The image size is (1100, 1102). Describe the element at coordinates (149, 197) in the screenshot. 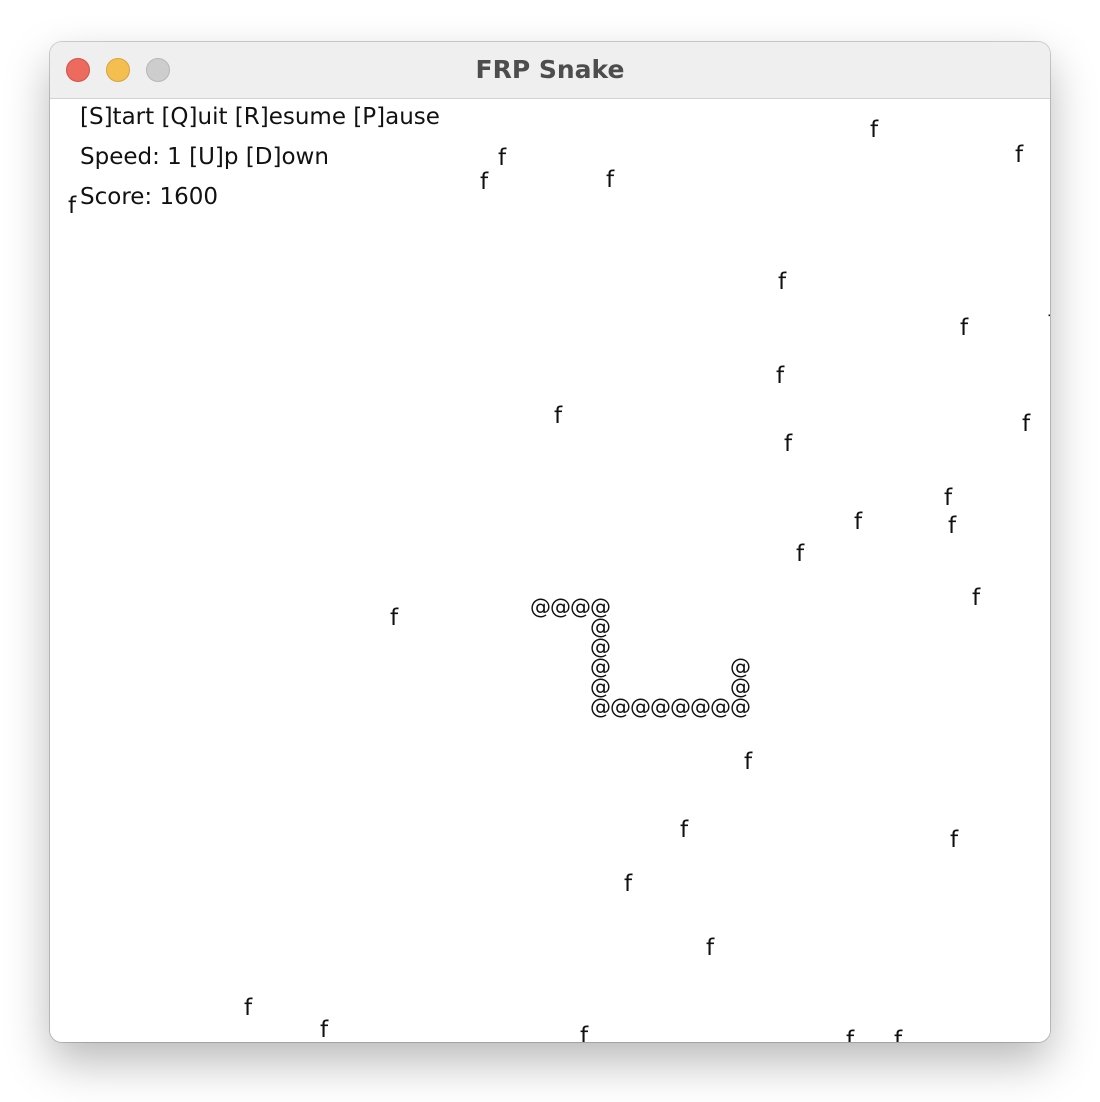

I see `score-text: Score: 1600` at that location.